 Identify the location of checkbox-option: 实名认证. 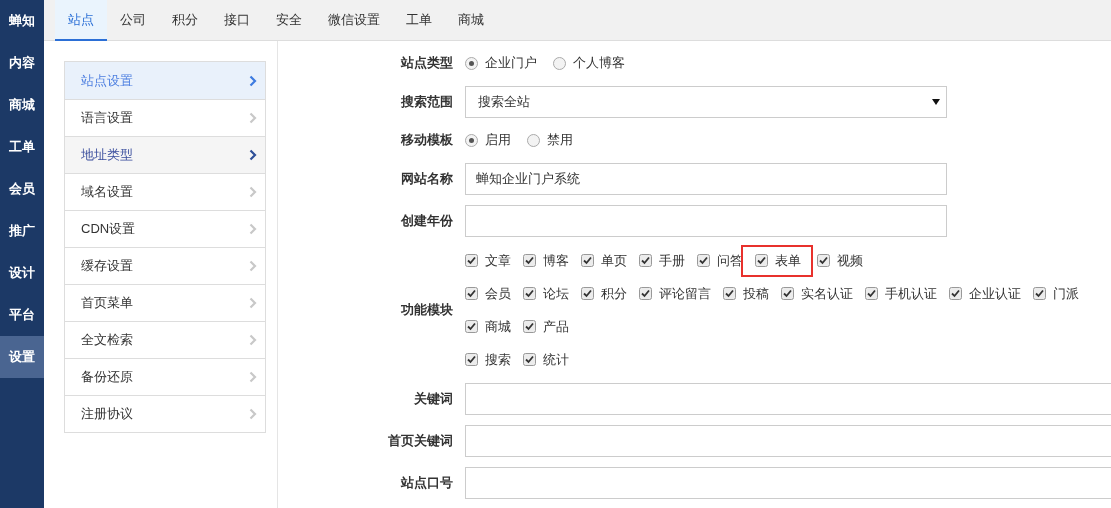
(817, 293).